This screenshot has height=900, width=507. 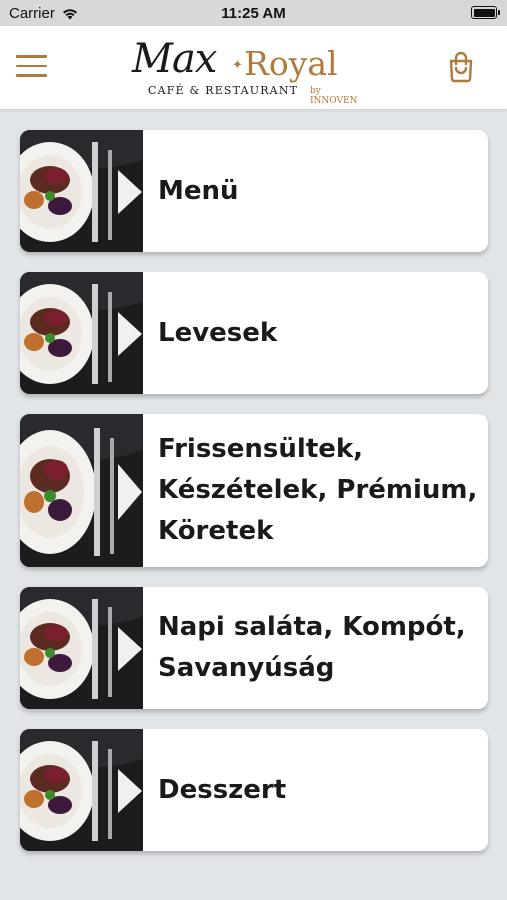 I want to click on logo-royal-text: Royal, so click(x=291, y=63).